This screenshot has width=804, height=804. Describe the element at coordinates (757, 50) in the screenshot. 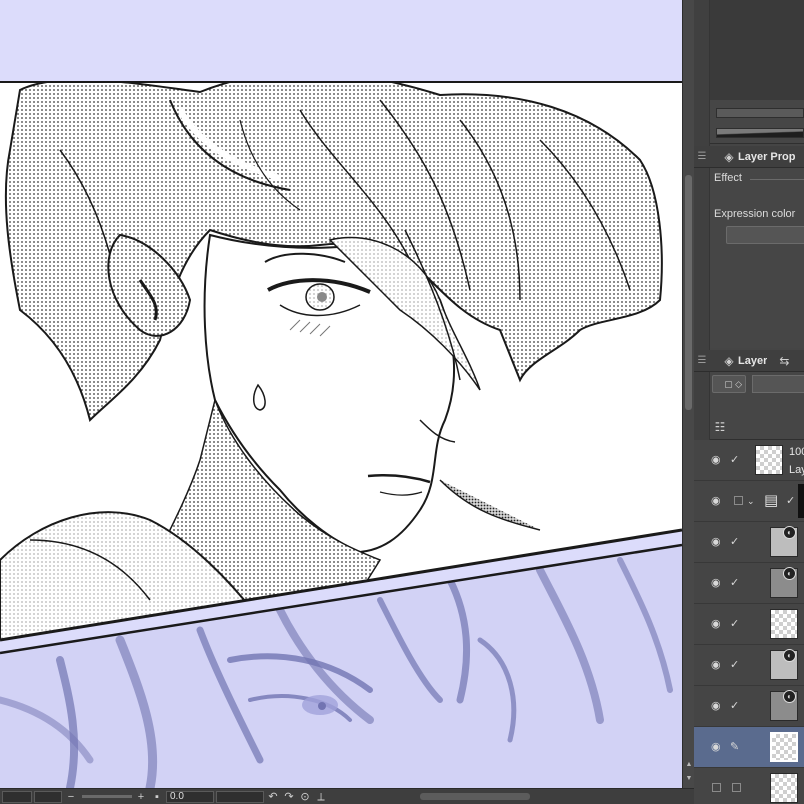

I see `navigator-area` at that location.